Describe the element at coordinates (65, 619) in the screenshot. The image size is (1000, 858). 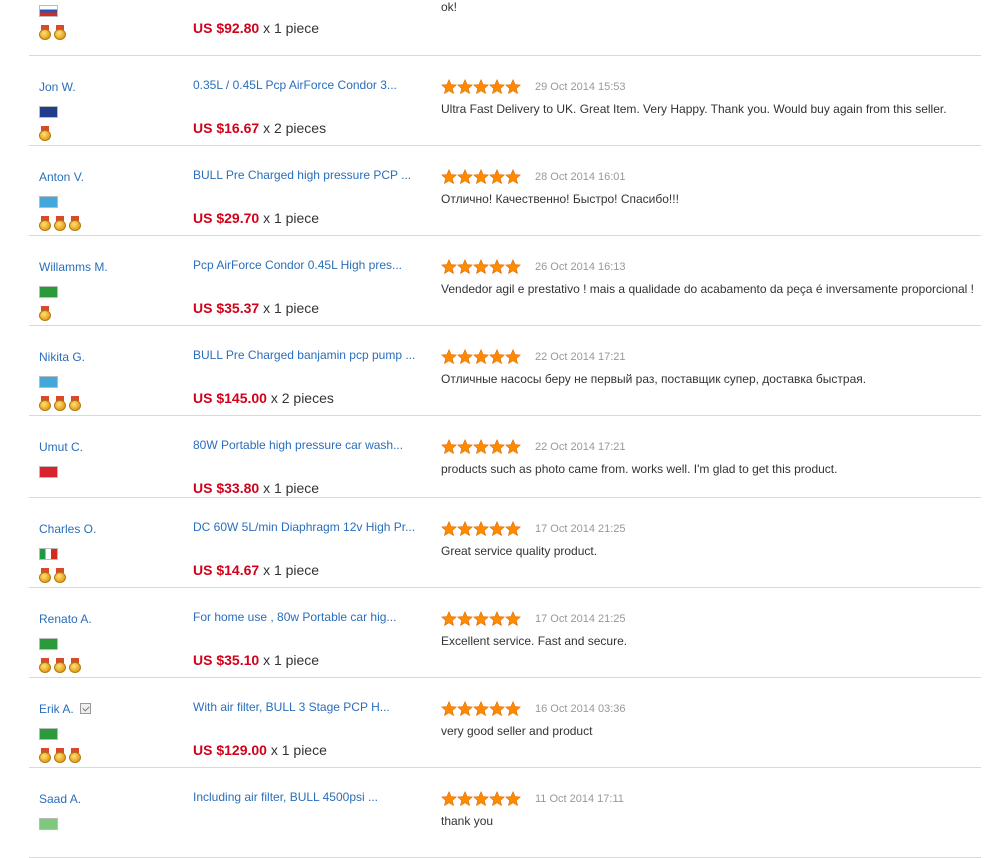
I see `buyer-name-link: Renato A.` at that location.